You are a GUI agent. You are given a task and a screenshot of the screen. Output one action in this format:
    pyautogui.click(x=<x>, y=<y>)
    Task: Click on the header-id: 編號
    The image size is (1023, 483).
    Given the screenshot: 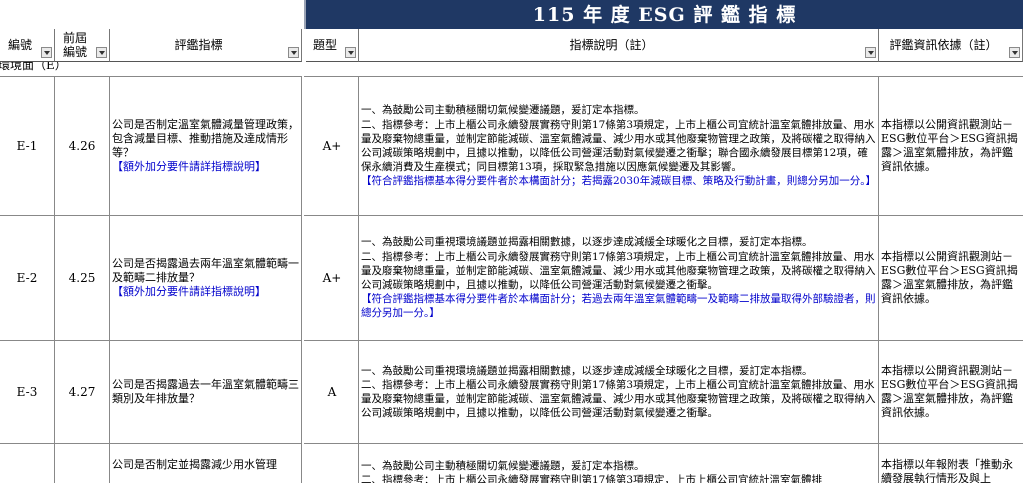 What is the action you would take?
    pyautogui.click(x=27, y=45)
    